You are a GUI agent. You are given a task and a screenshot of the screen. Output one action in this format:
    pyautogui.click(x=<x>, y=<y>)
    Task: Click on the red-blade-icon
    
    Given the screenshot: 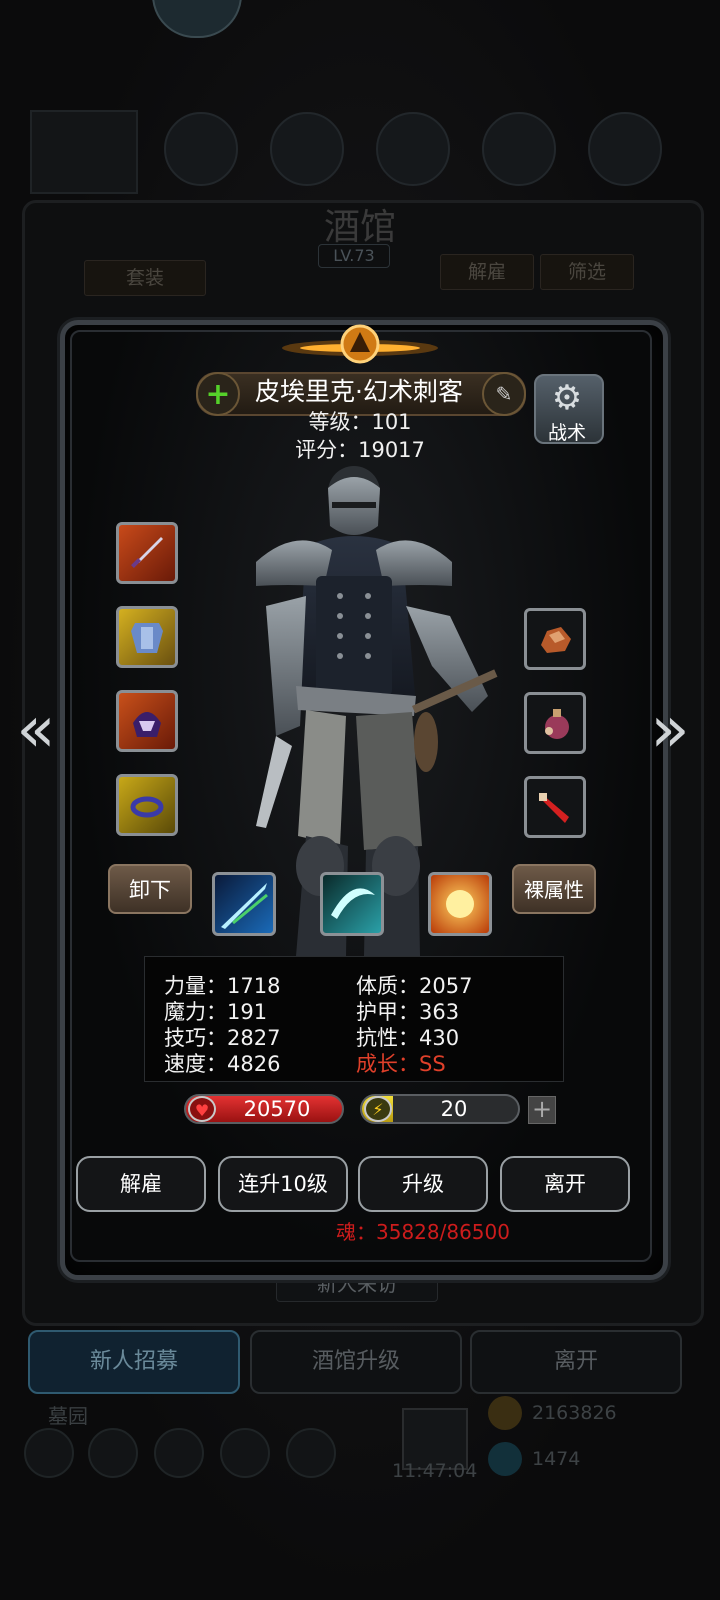 What is the action you would take?
    pyautogui.click(x=554, y=808)
    